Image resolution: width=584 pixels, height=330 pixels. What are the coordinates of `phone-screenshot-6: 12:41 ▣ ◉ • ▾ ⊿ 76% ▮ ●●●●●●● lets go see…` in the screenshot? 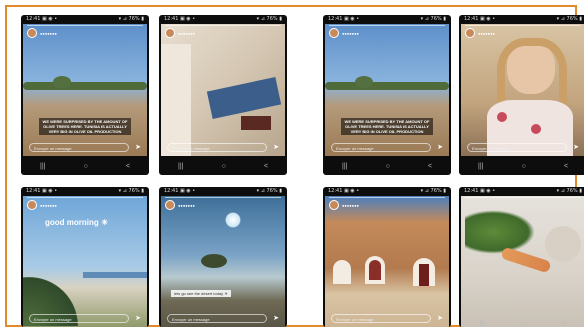 It's located at (223, 257).